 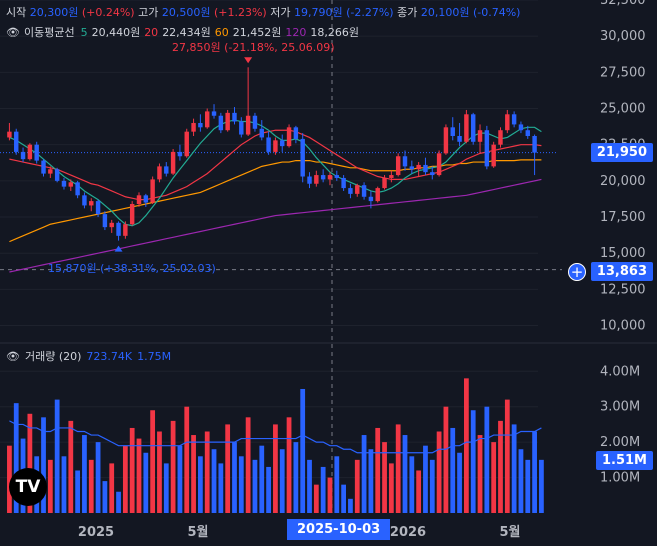 I want to click on volume-tick-label: 1.00M, so click(x=620, y=478).